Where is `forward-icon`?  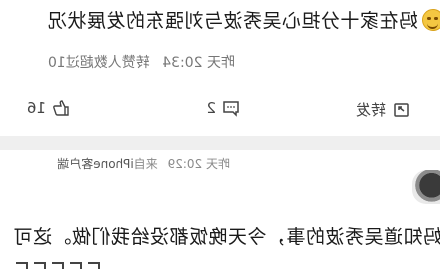
forward-icon is located at coordinates (401, 109).